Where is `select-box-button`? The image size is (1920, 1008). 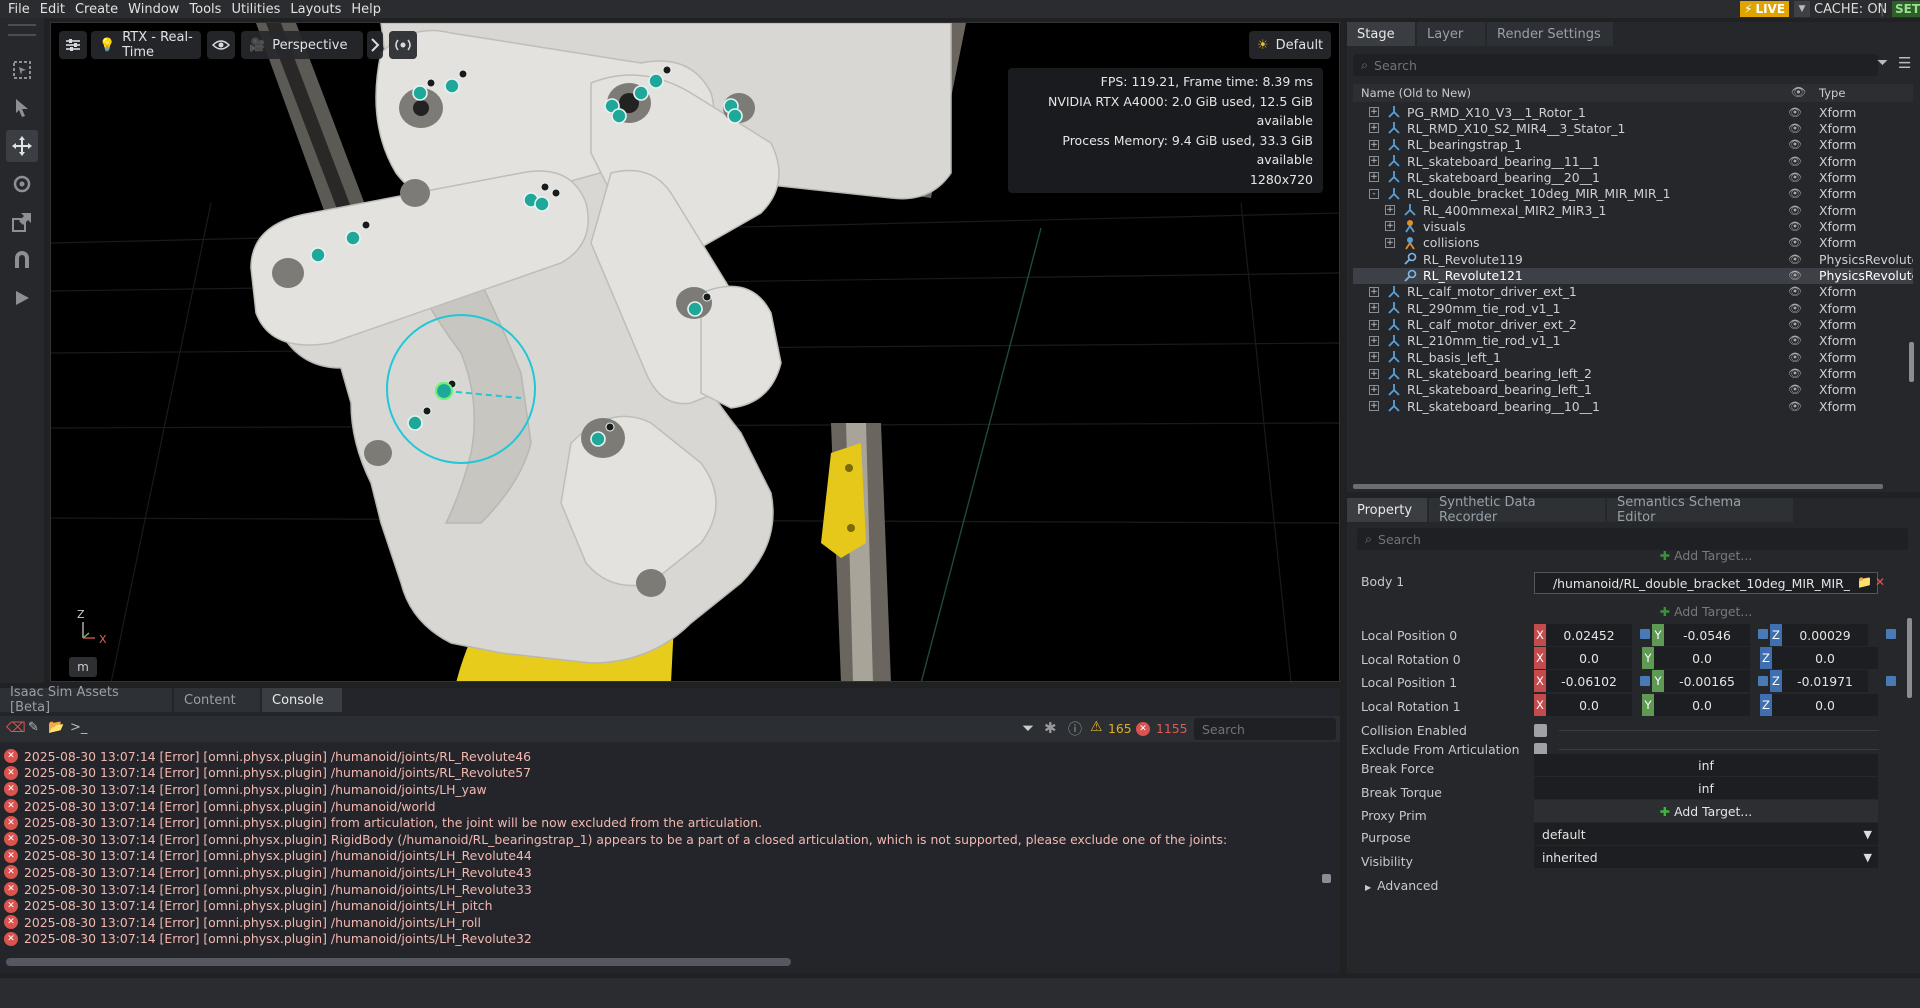 select-box-button is located at coordinates (22, 70).